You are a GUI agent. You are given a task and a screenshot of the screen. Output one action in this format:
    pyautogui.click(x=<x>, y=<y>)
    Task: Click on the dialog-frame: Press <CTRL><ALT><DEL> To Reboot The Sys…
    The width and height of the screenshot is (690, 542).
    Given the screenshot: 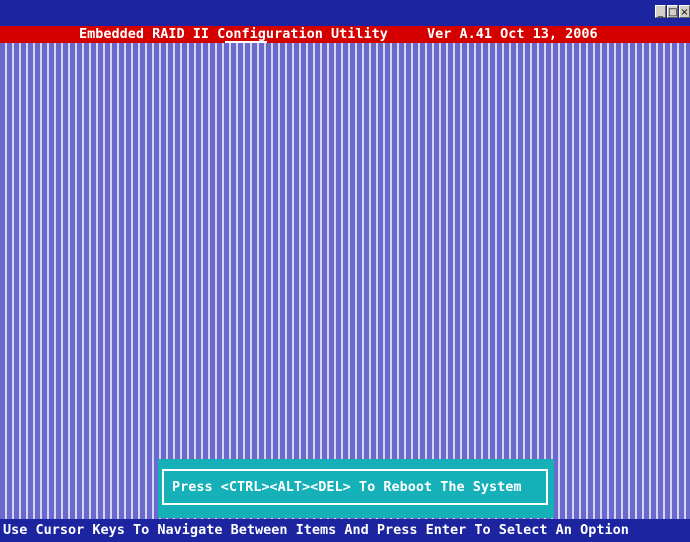 What is the action you would take?
    pyautogui.click(x=355, y=487)
    